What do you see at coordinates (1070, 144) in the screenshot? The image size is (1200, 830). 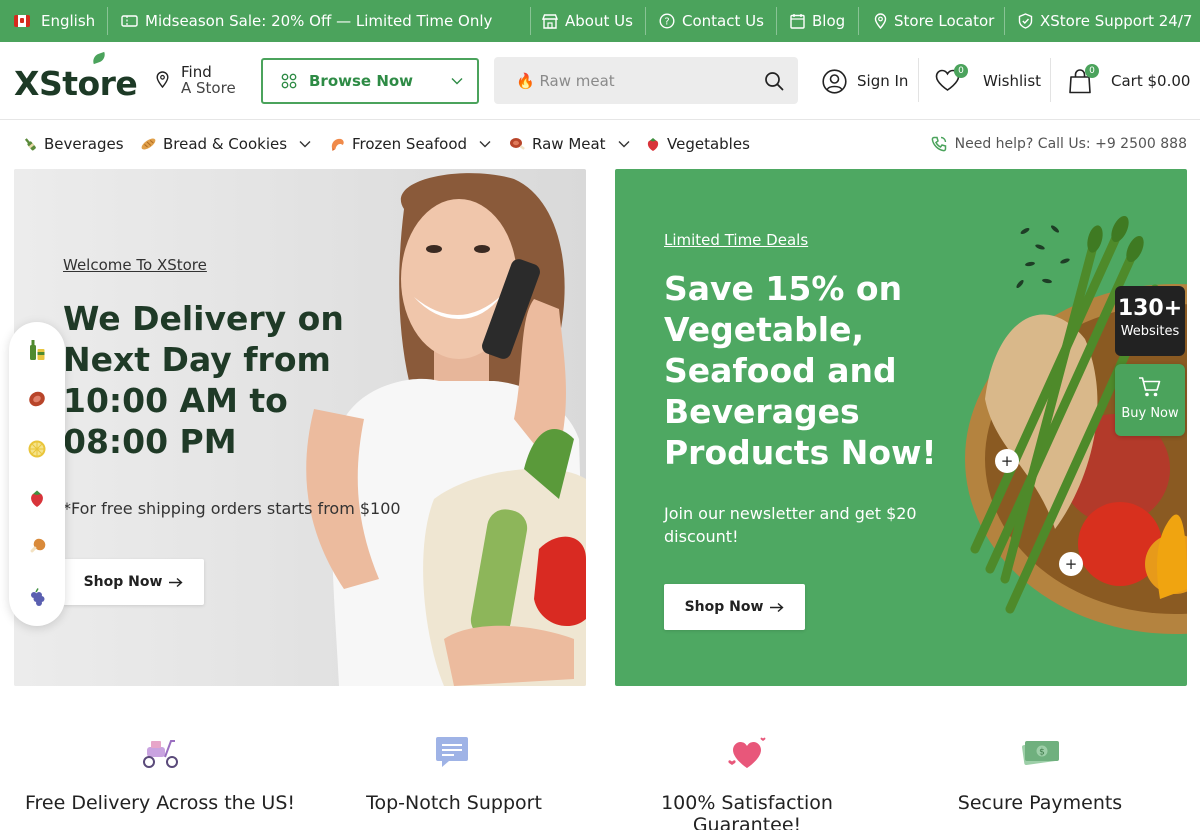 I see `help-text: Need help? Call Us: +9 2500 888` at bounding box center [1070, 144].